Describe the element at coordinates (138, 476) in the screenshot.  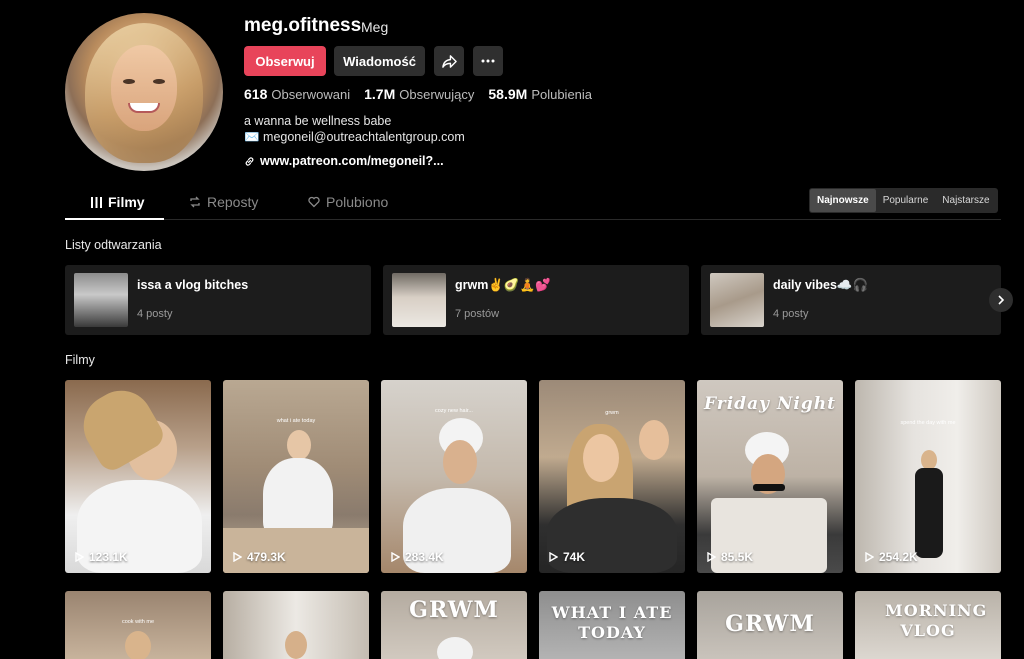
I see `video-thumbnail: 123.1K` at that location.